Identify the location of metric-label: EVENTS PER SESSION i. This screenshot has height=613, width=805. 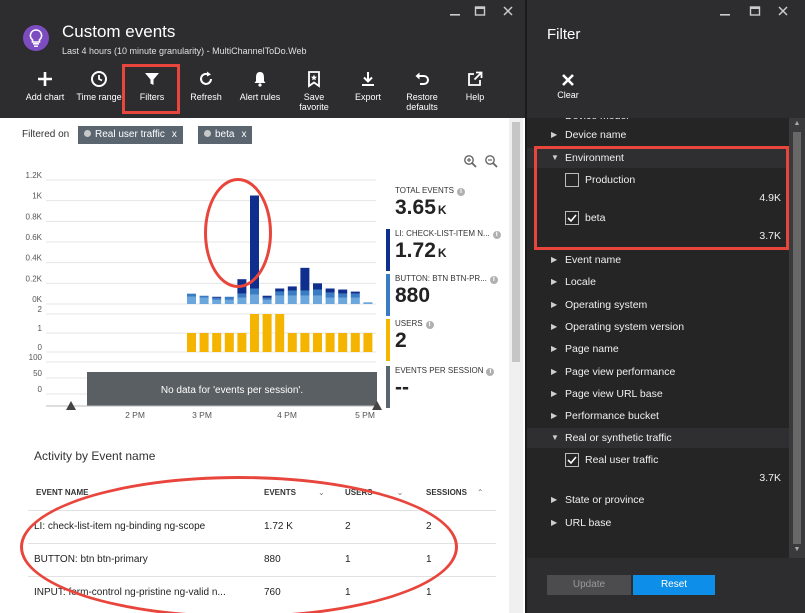
(452, 371).